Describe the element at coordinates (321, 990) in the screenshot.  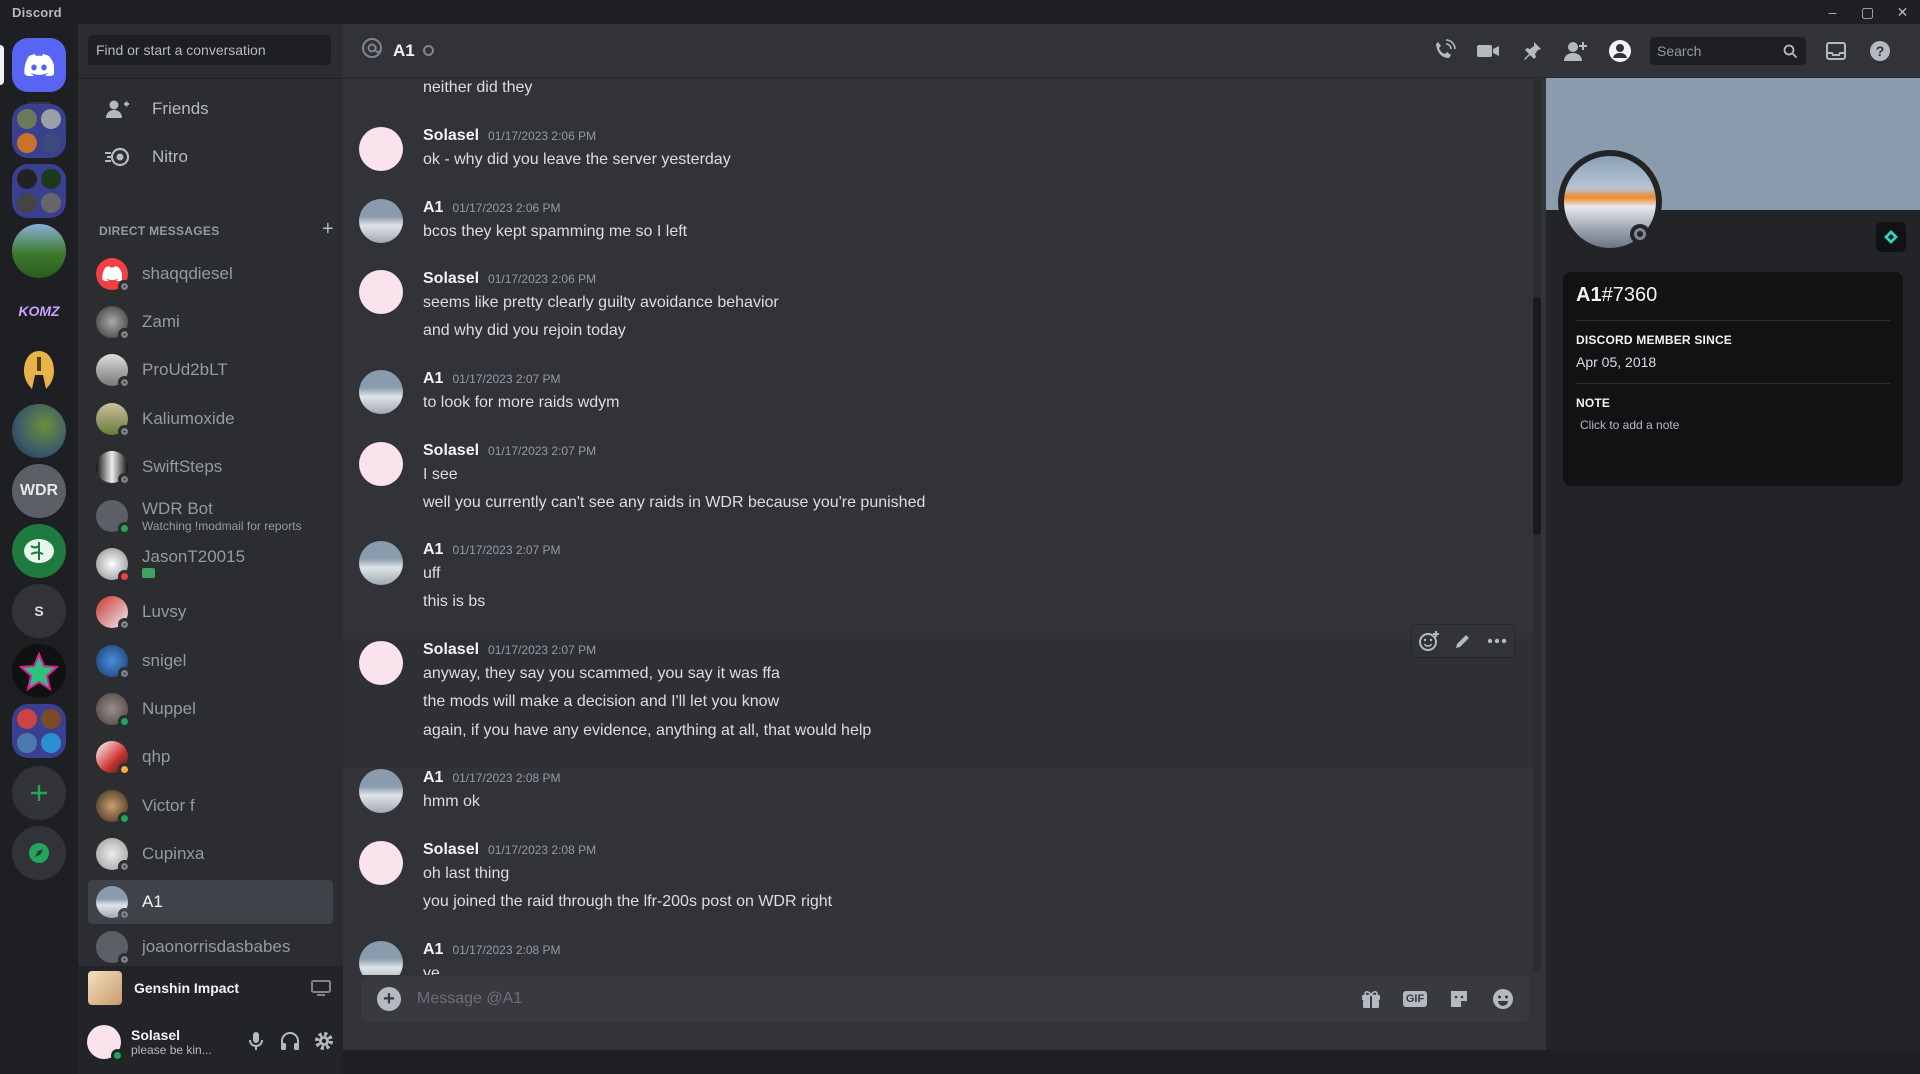
I see `screen-share-icon` at that location.